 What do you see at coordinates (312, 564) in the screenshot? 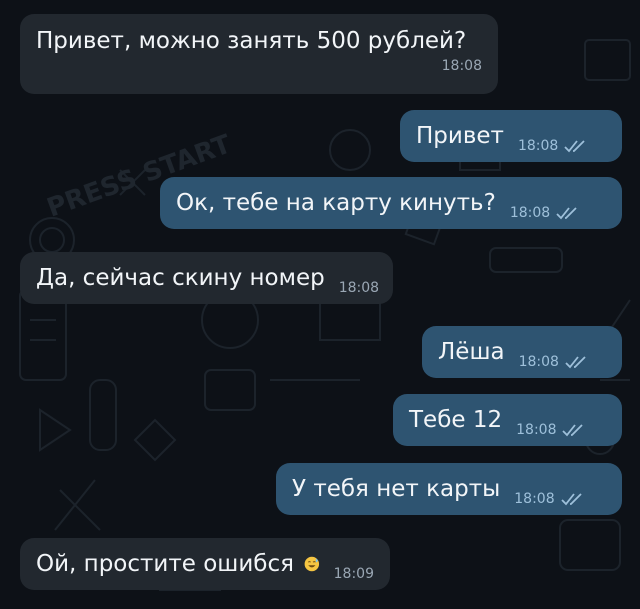
I see `sweat-smile-emoji-icon` at bounding box center [312, 564].